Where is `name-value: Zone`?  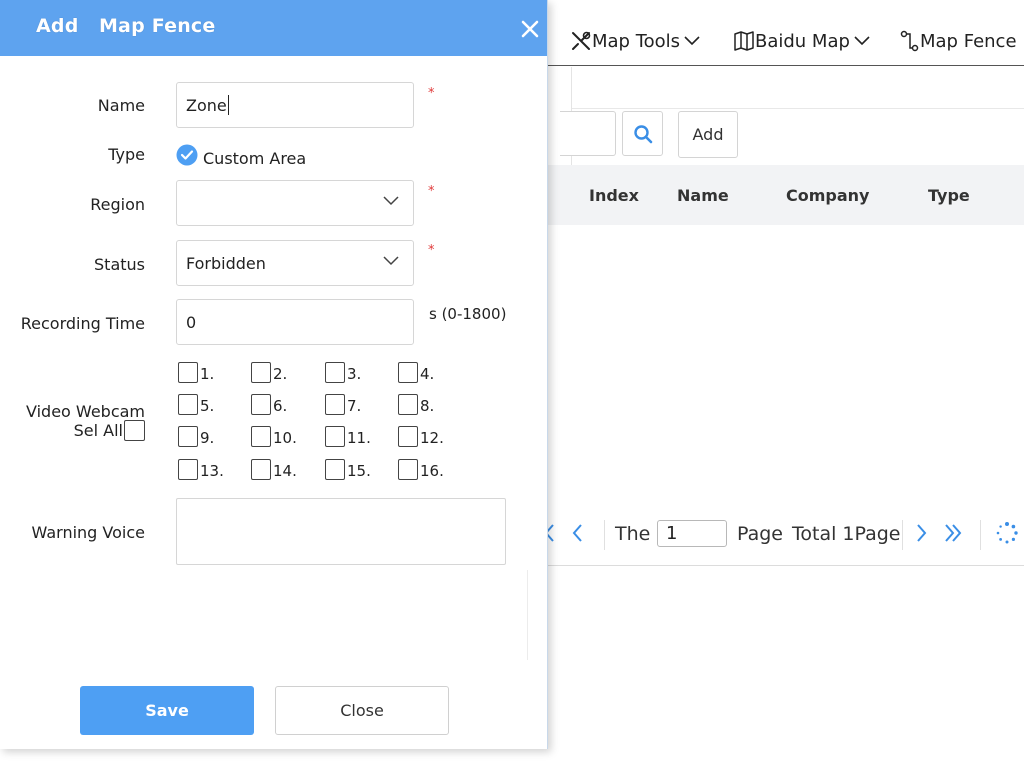 name-value: Zone is located at coordinates (206, 105).